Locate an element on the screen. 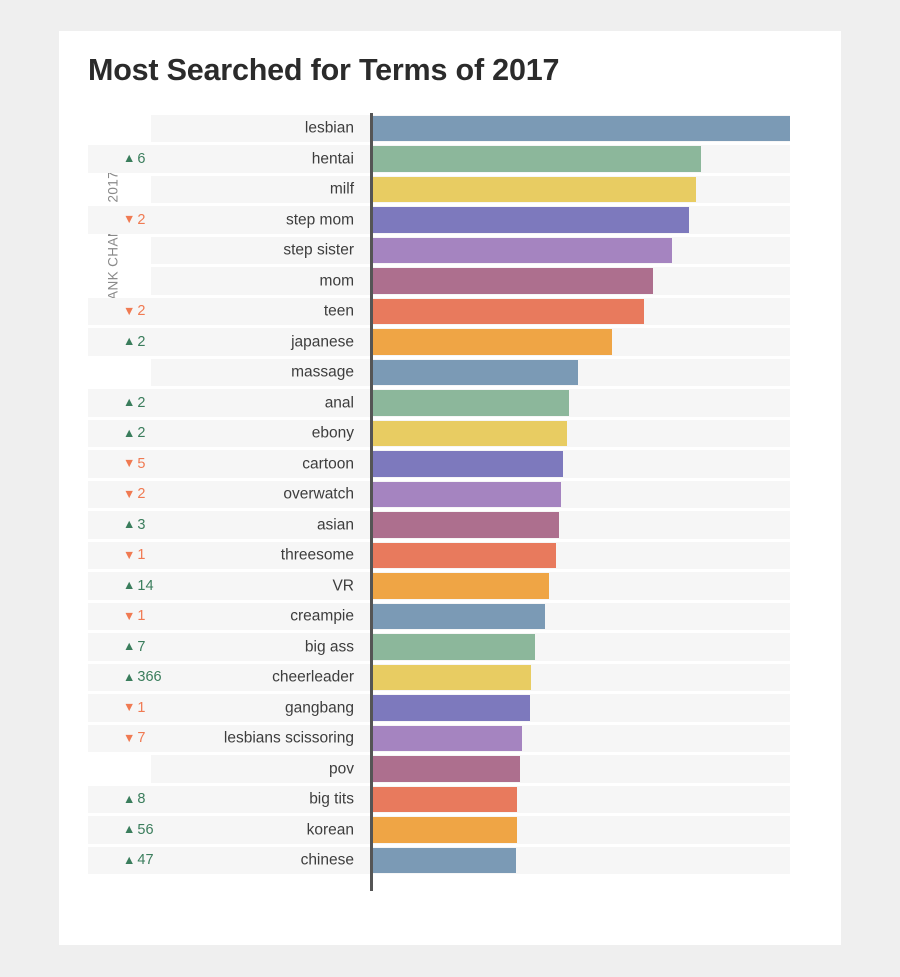 This screenshot has height=977, width=900. search-term-label: step mom is located at coordinates (319, 219).